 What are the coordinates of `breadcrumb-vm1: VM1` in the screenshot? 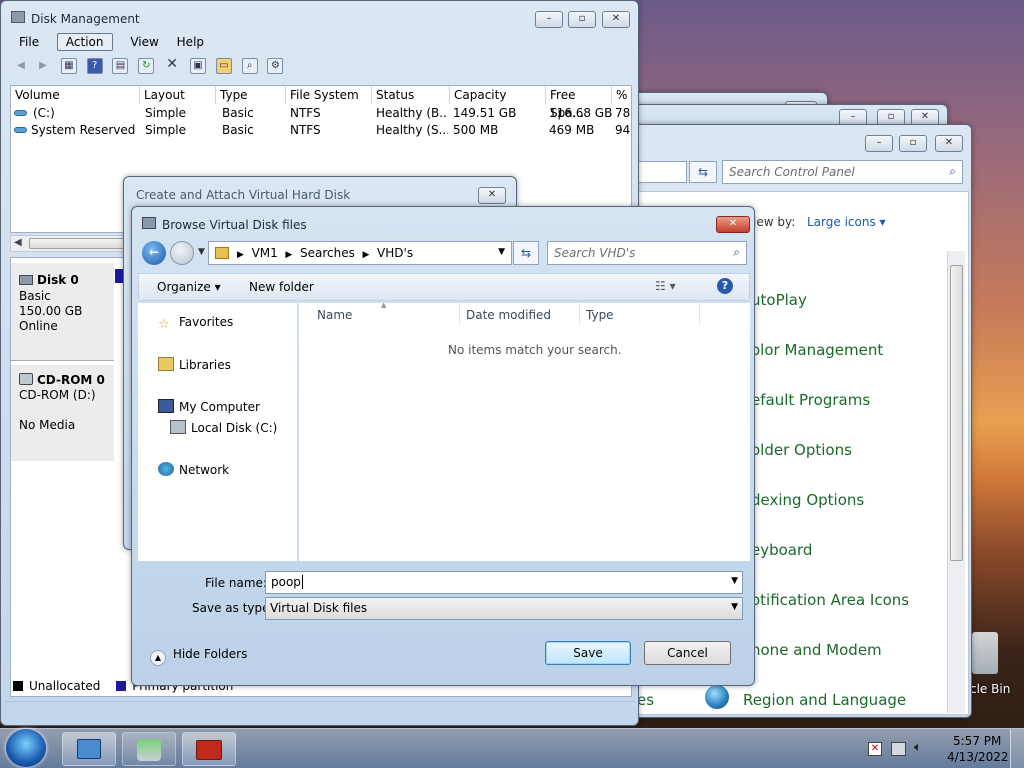 It's located at (265, 253).